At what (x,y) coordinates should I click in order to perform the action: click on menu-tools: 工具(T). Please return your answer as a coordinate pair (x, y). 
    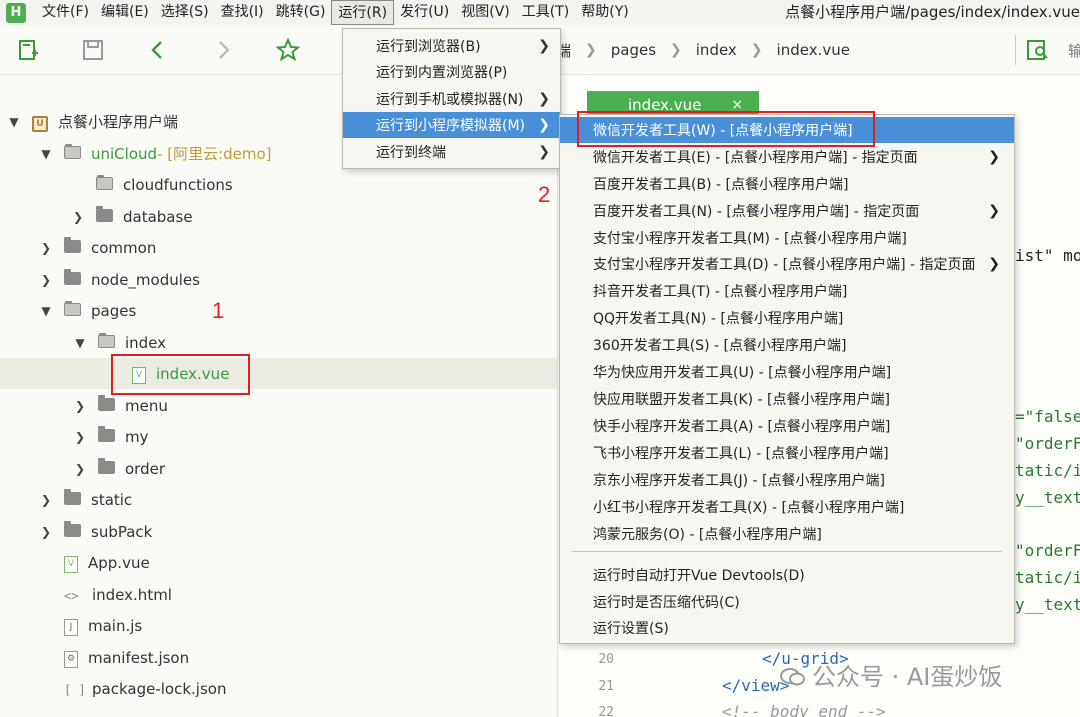
    Looking at the image, I should click on (545, 12).